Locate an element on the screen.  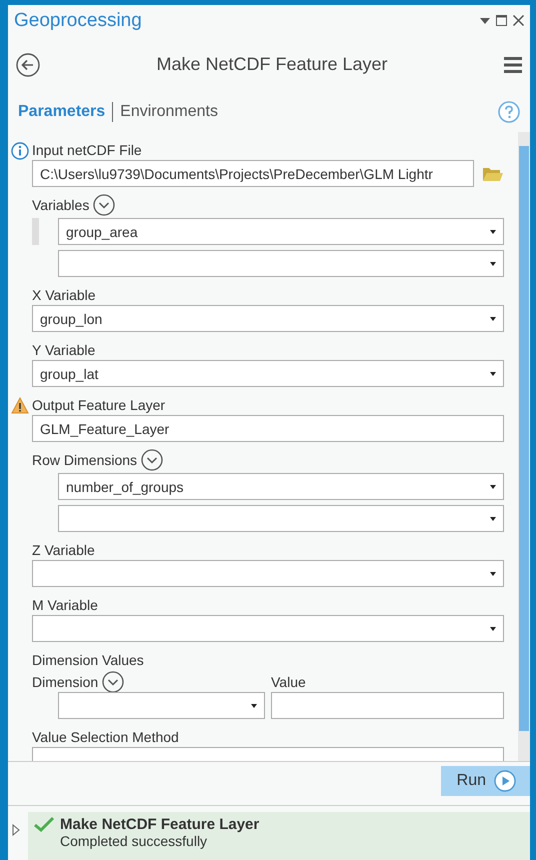
maximize-icon is located at coordinates (501, 20).